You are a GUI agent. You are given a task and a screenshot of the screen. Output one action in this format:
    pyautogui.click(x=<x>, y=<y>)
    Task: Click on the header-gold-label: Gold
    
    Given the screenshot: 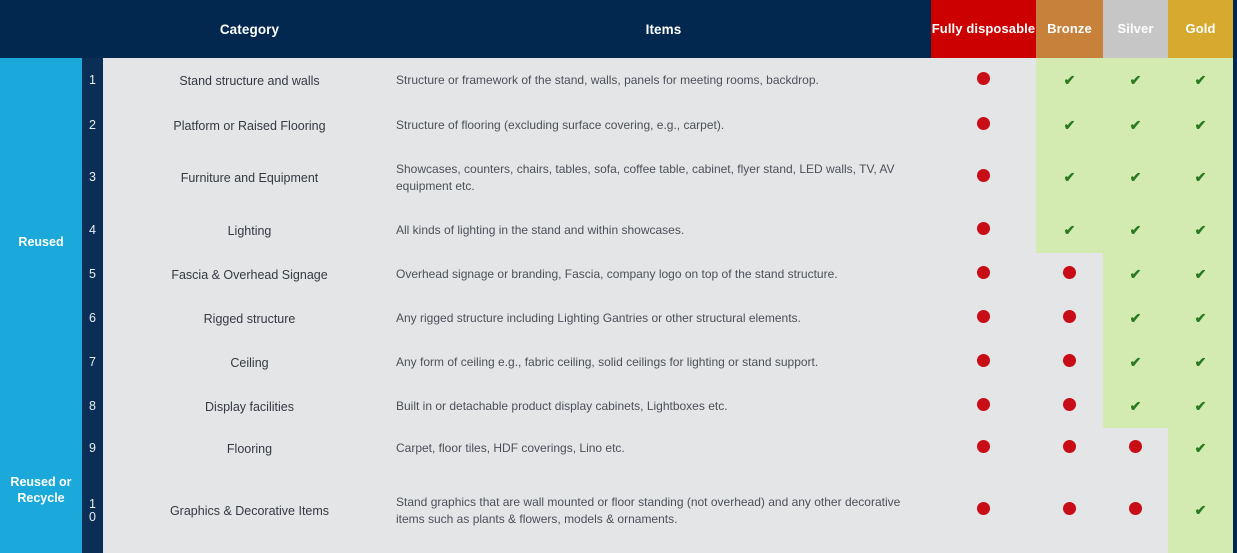 What is the action you would take?
    pyautogui.click(x=1200, y=28)
    